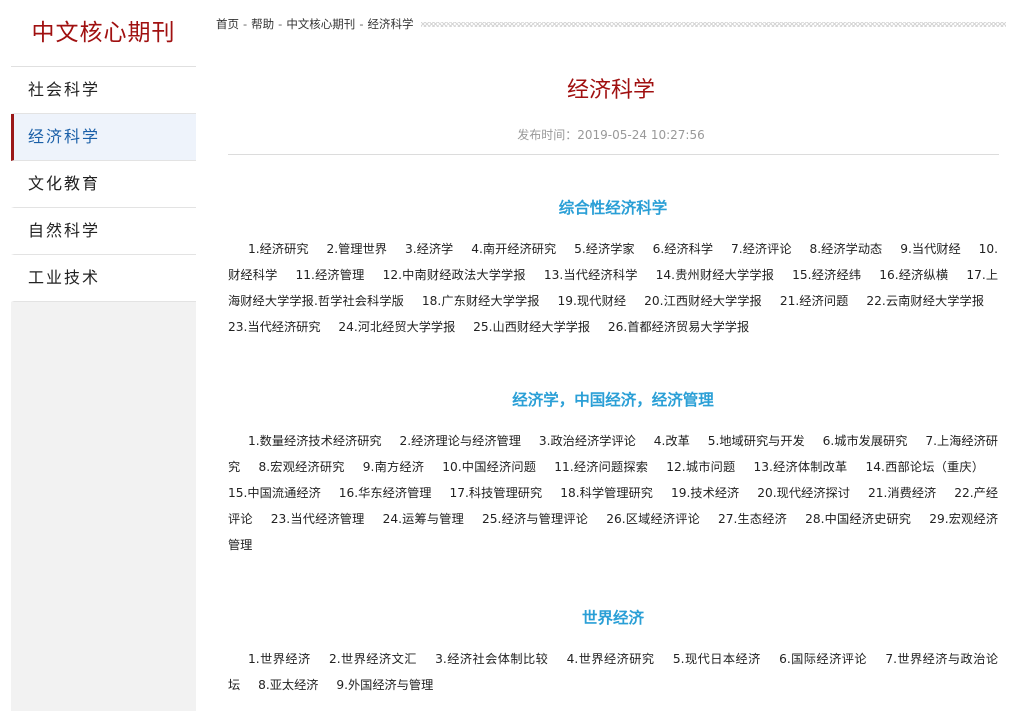 The image size is (1019, 711). I want to click on breadcrumb: 首页 - 帮助 - 中文核心期刊 - 经济科学, so click(314, 24).